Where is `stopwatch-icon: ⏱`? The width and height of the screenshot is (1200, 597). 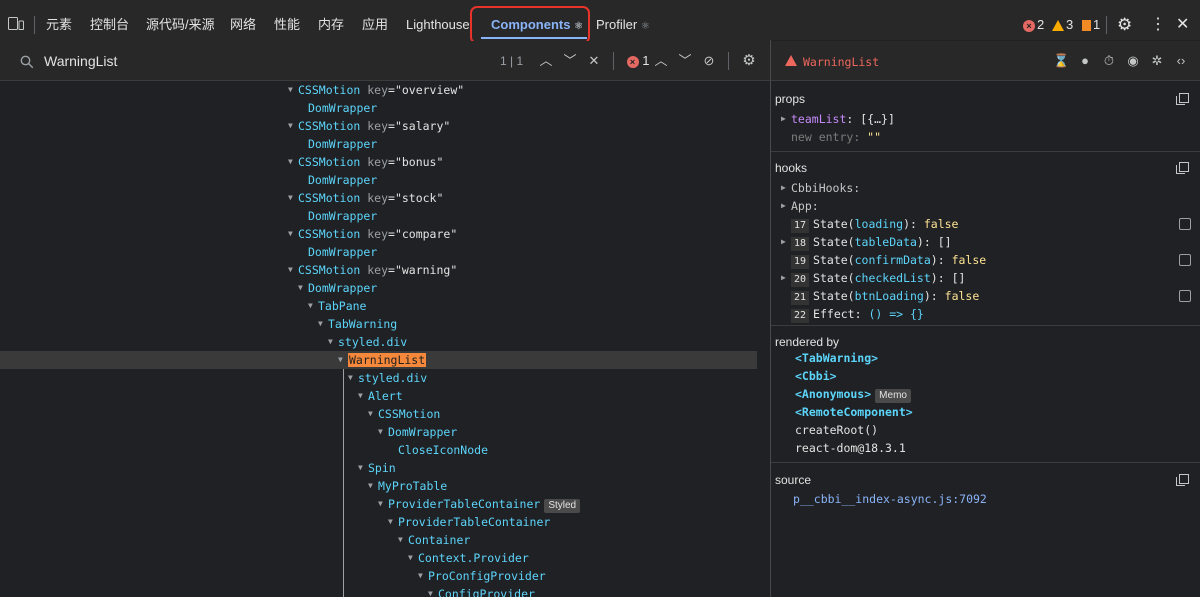 stopwatch-icon: ⏱ is located at coordinates (1109, 61).